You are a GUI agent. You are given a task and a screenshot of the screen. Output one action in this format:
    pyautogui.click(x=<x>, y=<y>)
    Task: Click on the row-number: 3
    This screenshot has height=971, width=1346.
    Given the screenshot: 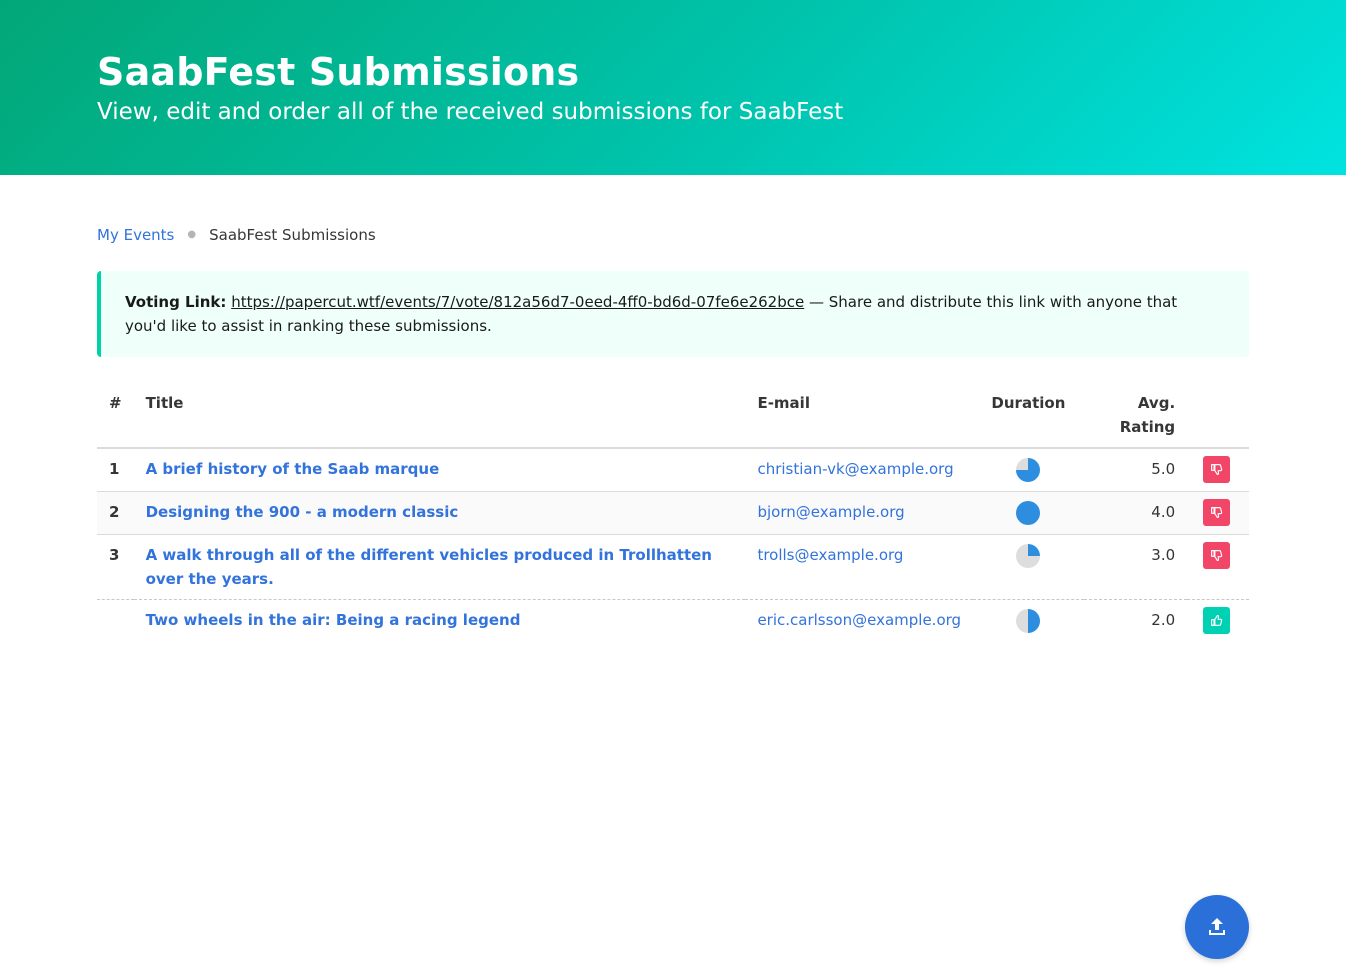 What is the action you would take?
    pyautogui.click(x=115, y=567)
    